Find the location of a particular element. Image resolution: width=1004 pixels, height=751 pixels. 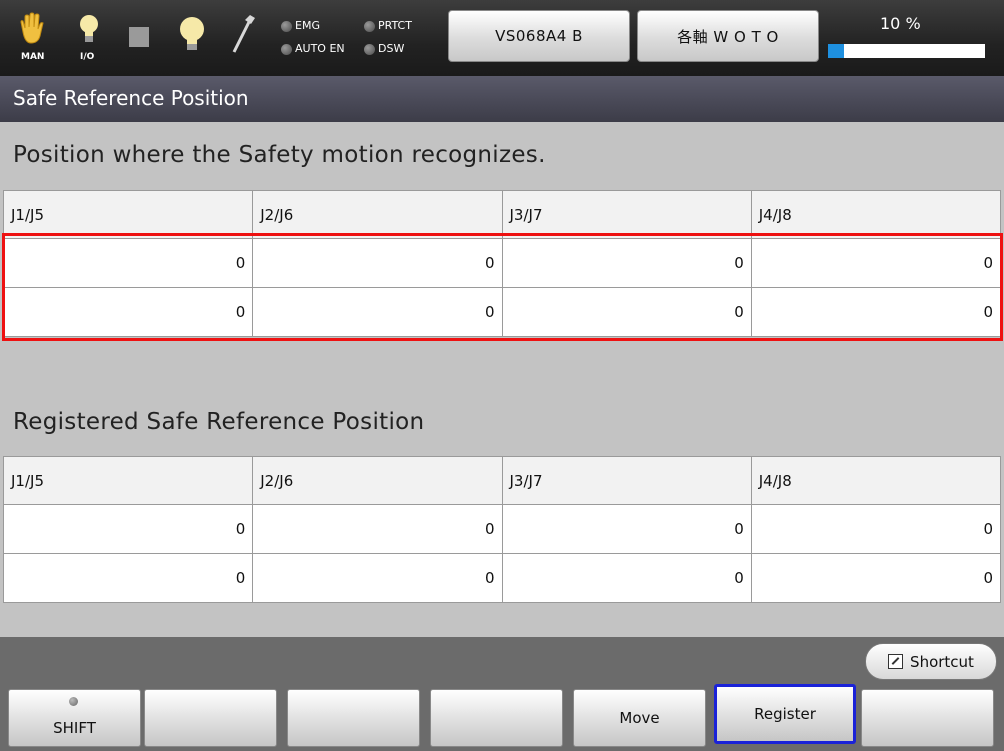

lightbulb-icon is located at coordinates (192, 34).